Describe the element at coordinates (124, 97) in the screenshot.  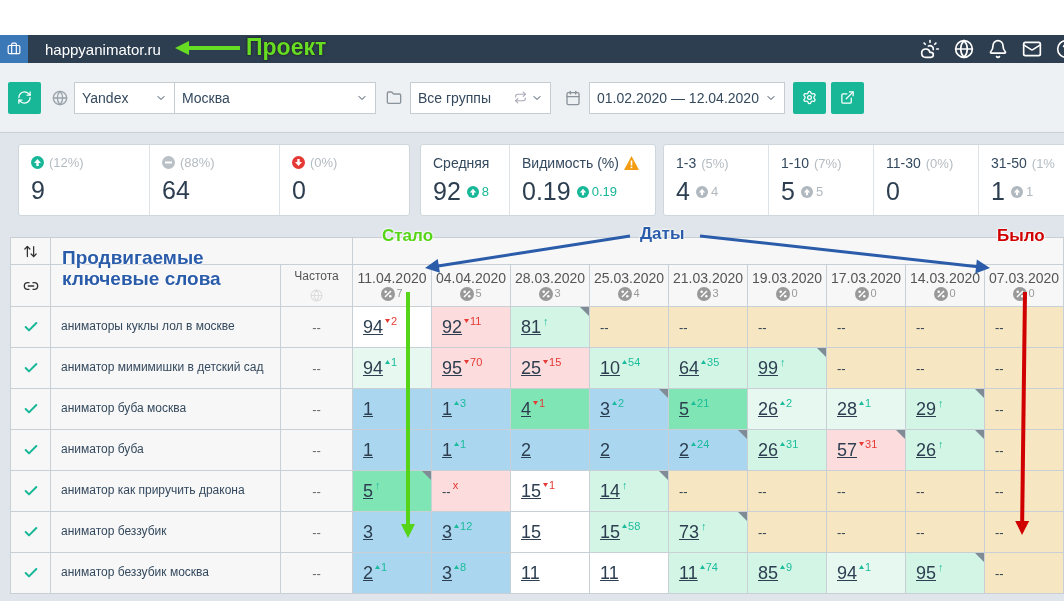
I see `engine-select: Yandex` at that location.